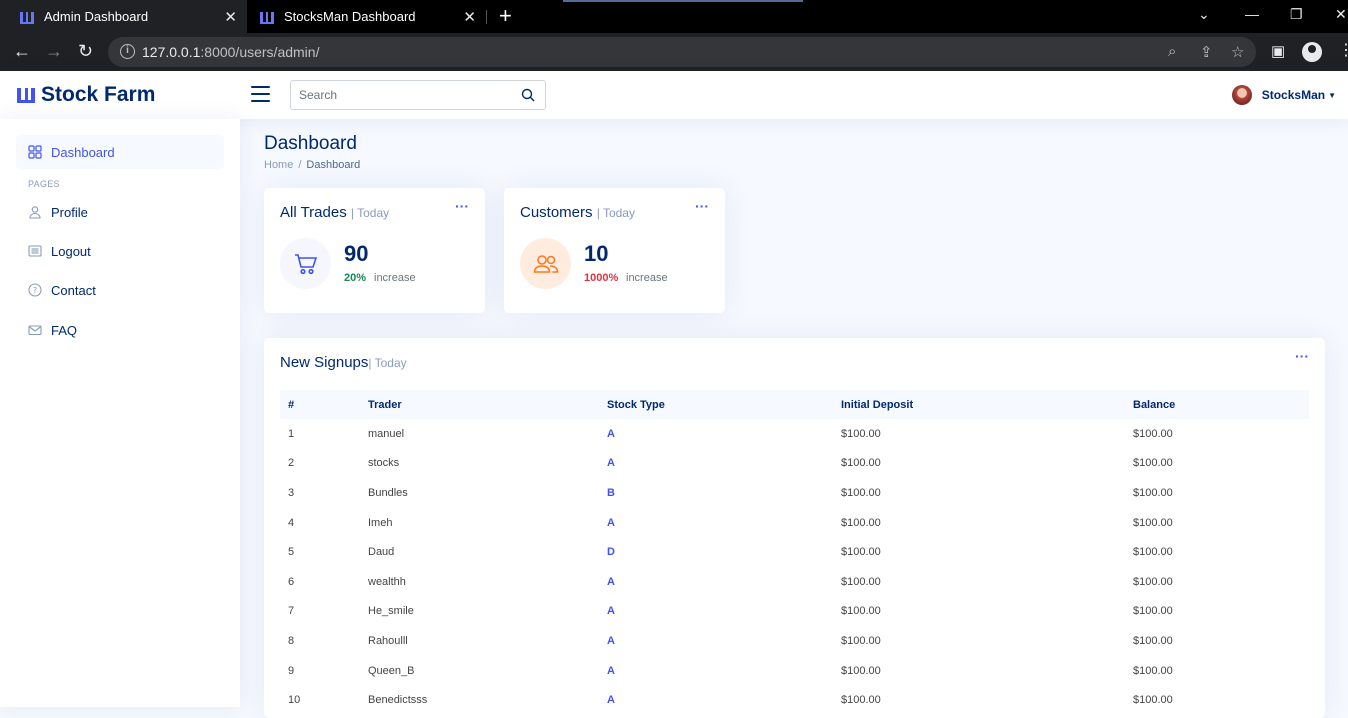 Image resolution: width=1348 pixels, height=718 pixels. I want to click on row-number: 5, so click(291, 552).